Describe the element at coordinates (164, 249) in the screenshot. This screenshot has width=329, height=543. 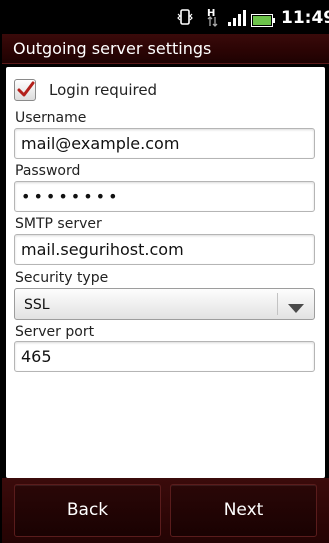
I see `smtp-server-field: mail.segurihost.com` at that location.